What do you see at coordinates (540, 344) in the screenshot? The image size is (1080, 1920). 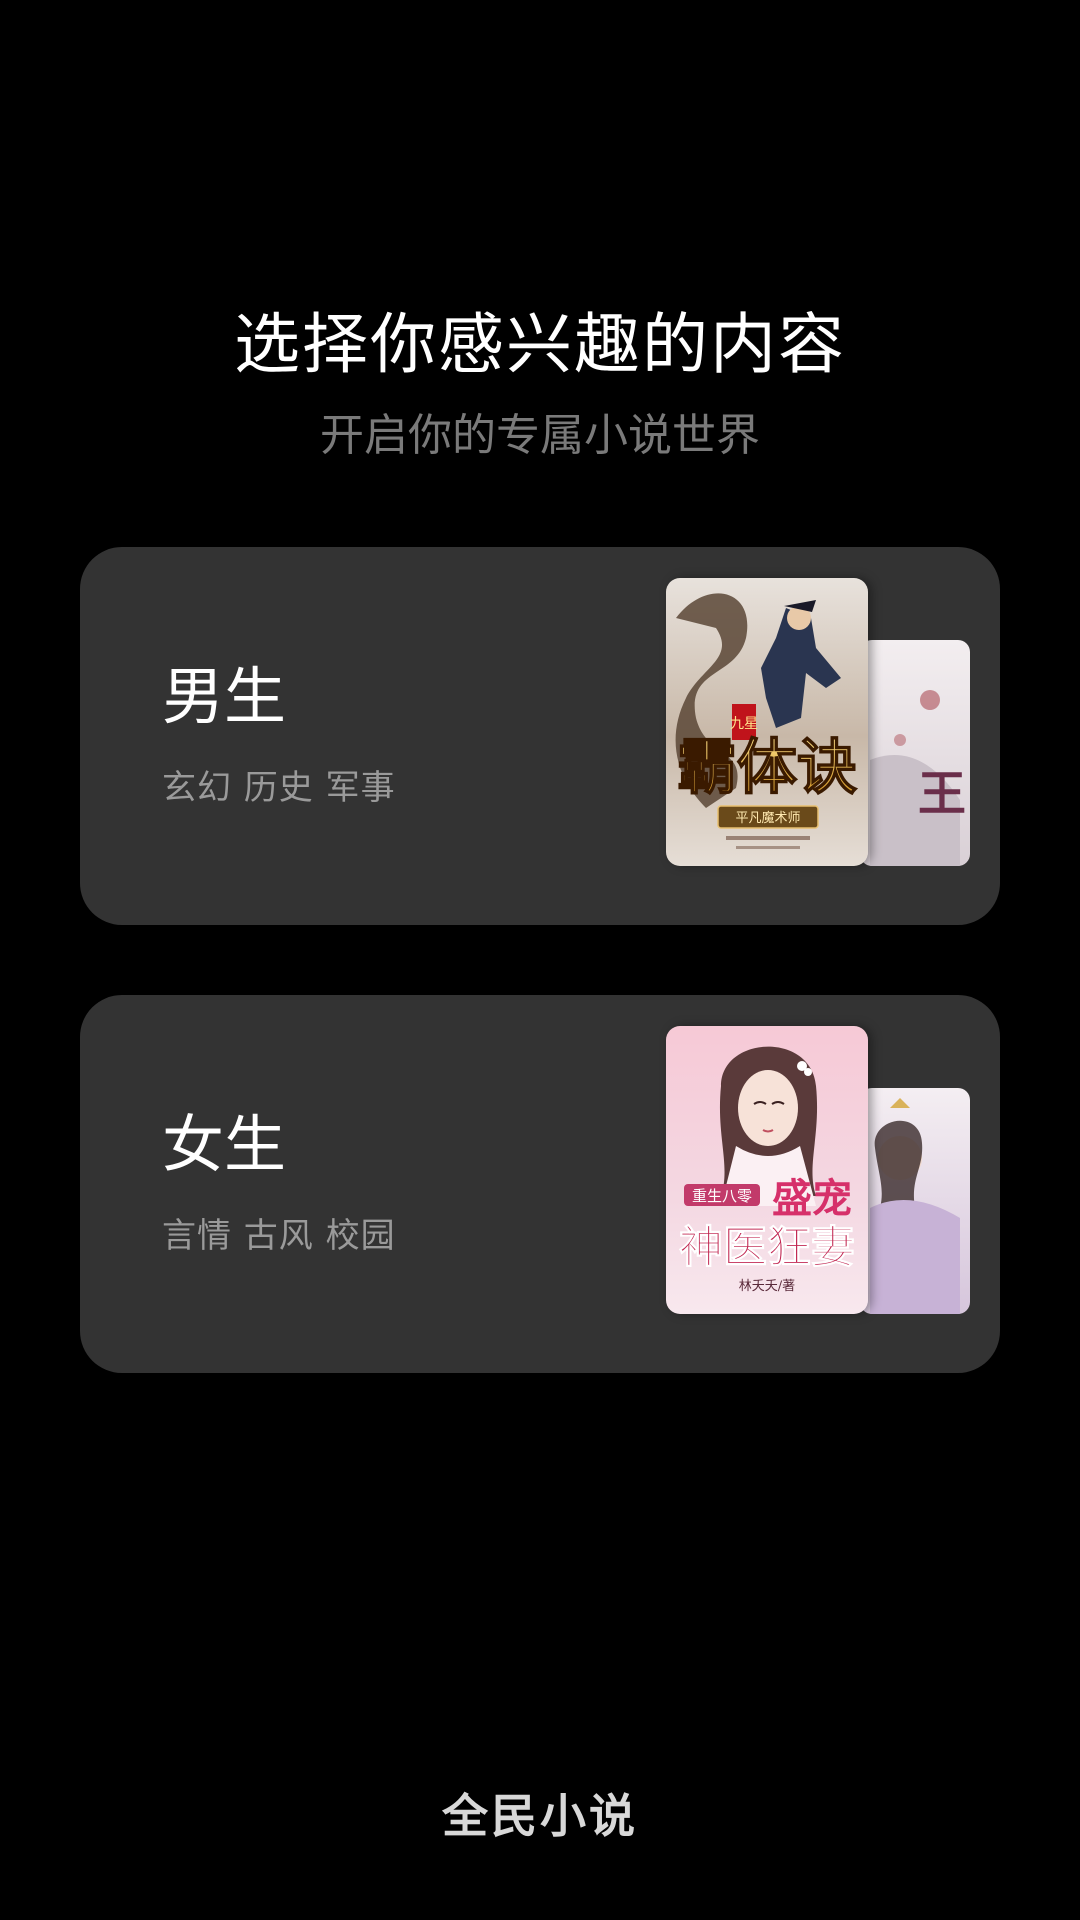 I see `page-title: 选择你感兴趣的内容` at bounding box center [540, 344].